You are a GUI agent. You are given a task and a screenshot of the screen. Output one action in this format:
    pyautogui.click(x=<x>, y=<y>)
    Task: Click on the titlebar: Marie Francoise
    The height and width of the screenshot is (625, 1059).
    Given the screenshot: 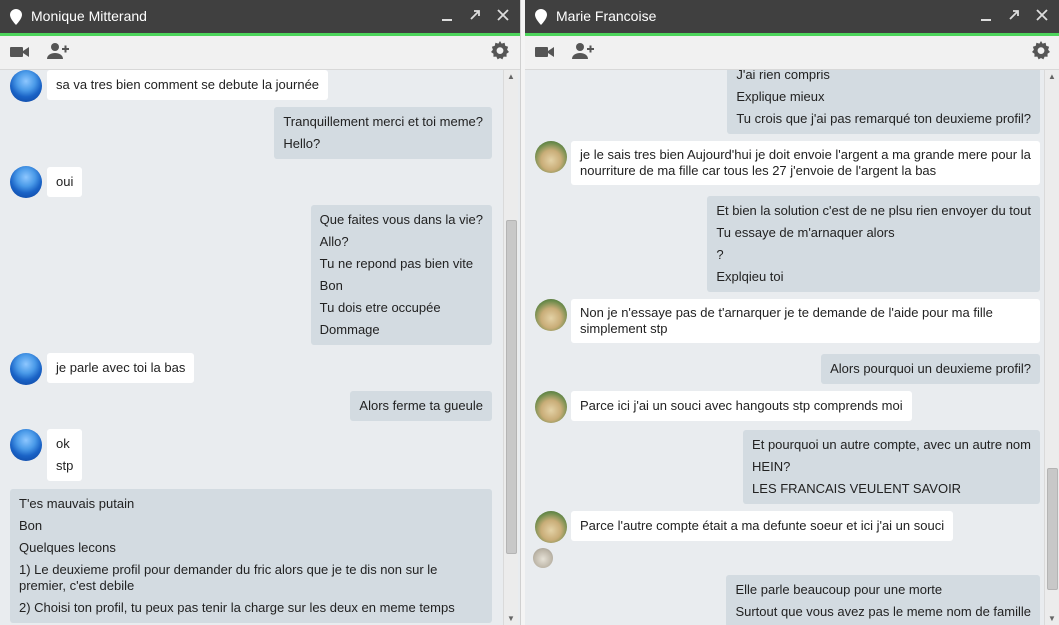 What is the action you would take?
    pyautogui.click(x=792, y=18)
    